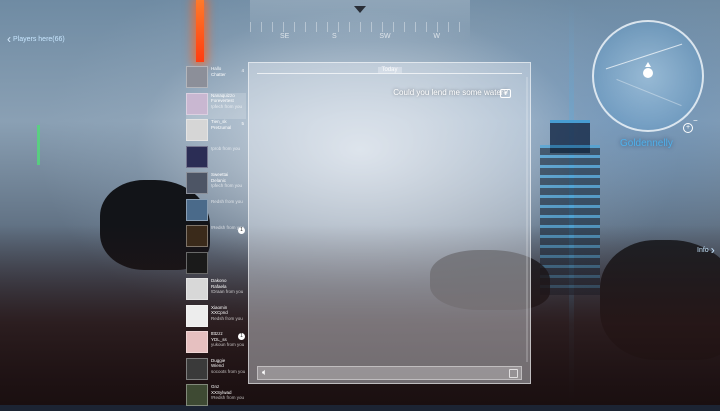 Image resolution: width=720 pixels, height=411 pixels. I want to click on player-direction-icon, so click(648, 64).